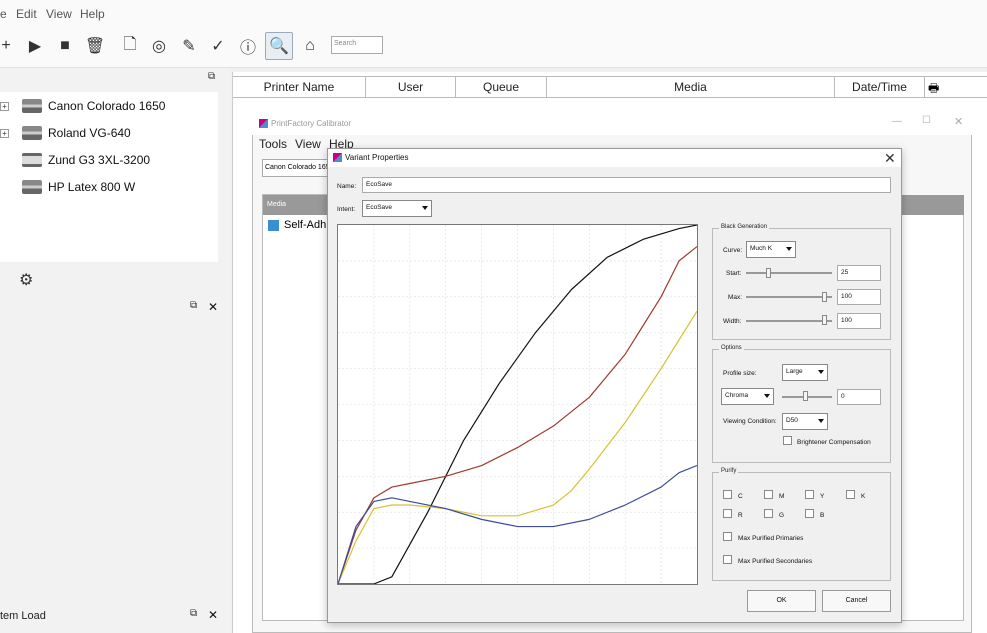 Image resolution: width=987 pixels, height=633 pixels. Describe the element at coordinates (130, 46) in the screenshot. I see `new-document-icon: 🗋` at that location.